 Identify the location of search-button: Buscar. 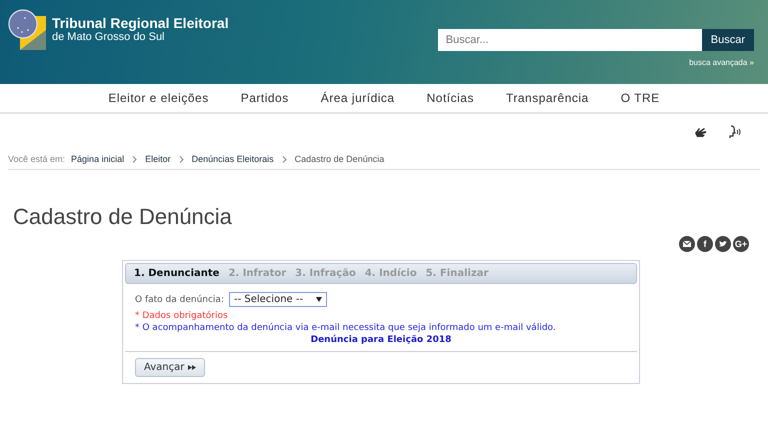
(728, 40).